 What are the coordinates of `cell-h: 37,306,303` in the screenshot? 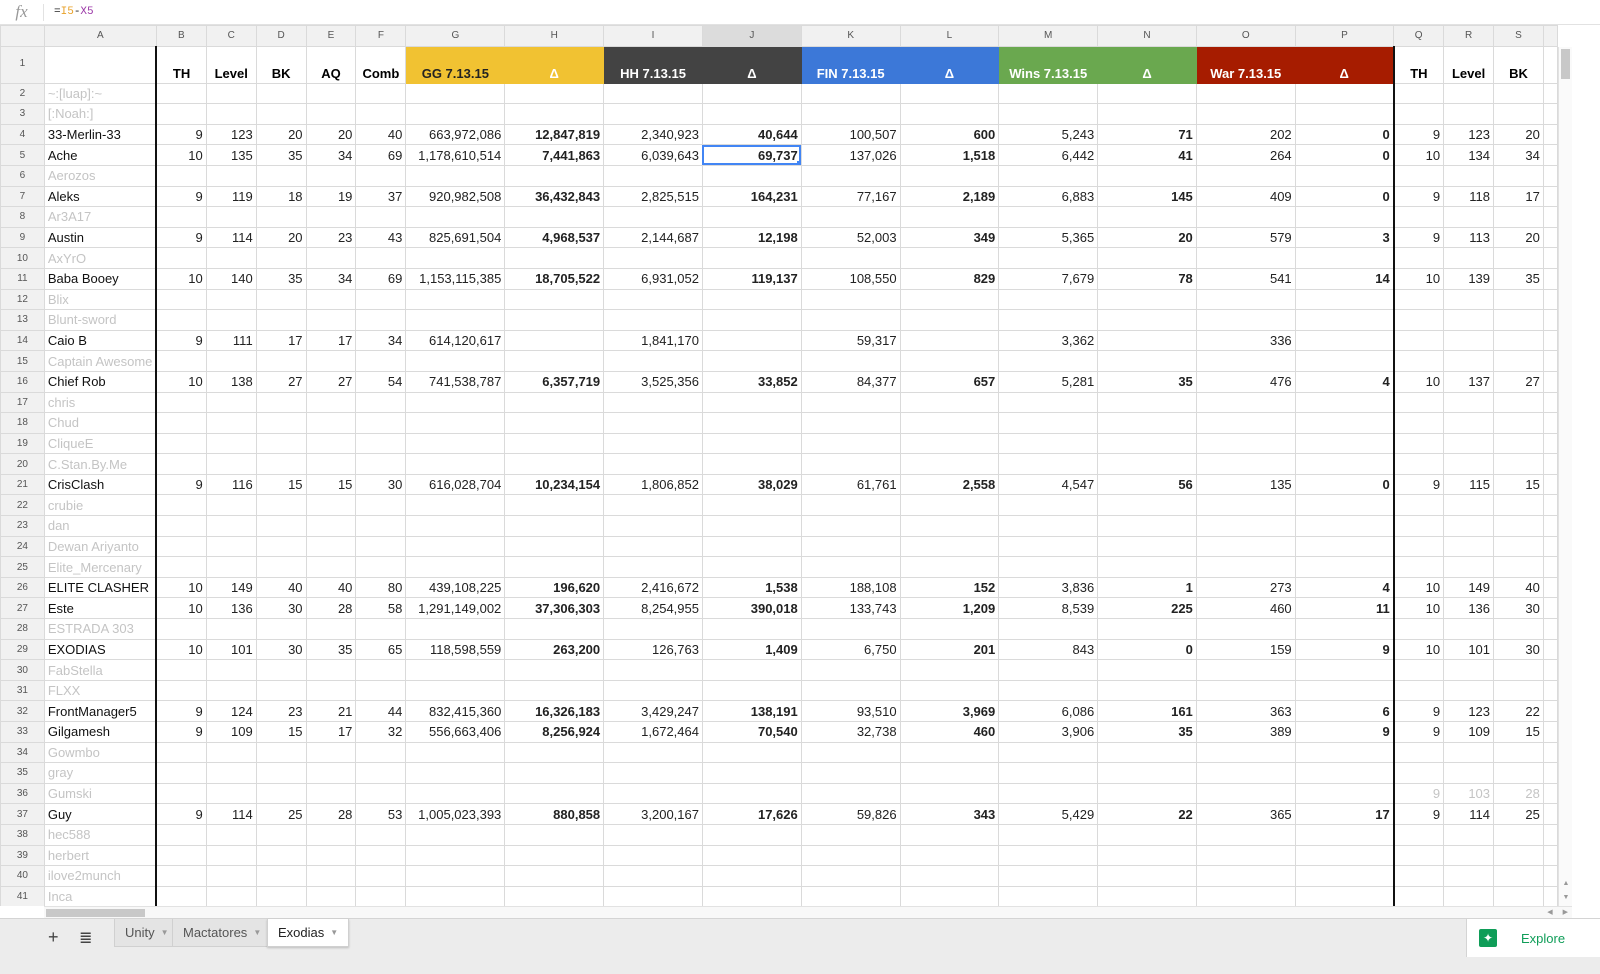 It's located at (554, 608).